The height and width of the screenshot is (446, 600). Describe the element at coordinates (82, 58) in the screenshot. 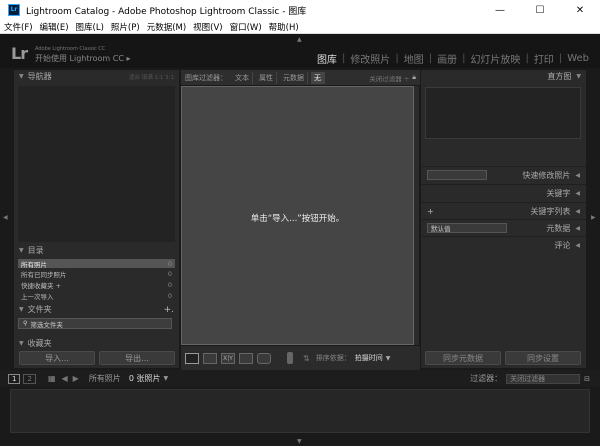

I see `get-started-link: 开始使用 Lightroom CC ▸` at that location.